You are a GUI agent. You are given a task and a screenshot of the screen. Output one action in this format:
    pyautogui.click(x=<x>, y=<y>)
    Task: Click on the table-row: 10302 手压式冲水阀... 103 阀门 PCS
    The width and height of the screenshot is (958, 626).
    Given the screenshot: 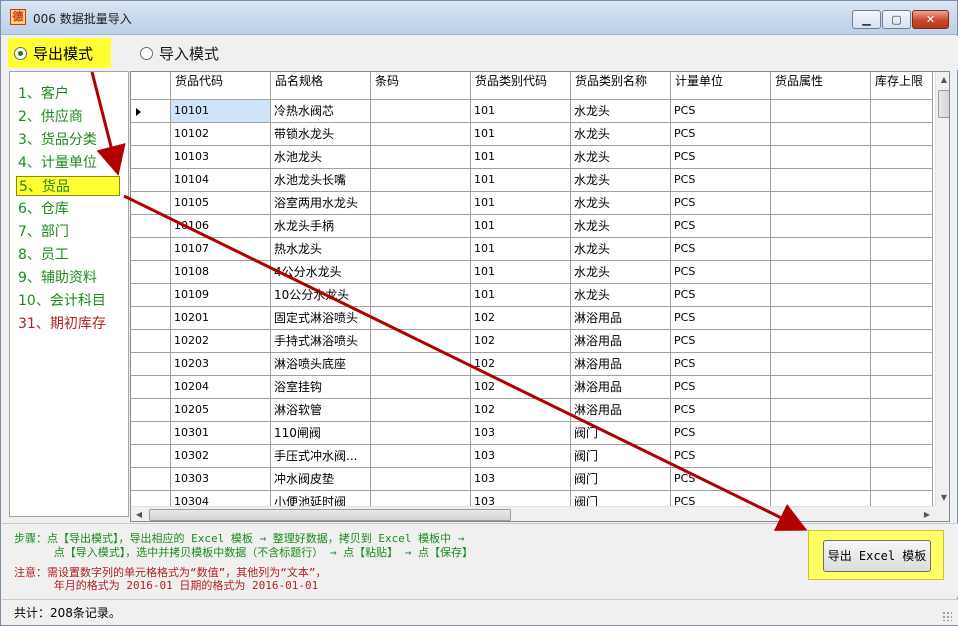 What is the action you would take?
    pyautogui.click(x=532, y=456)
    